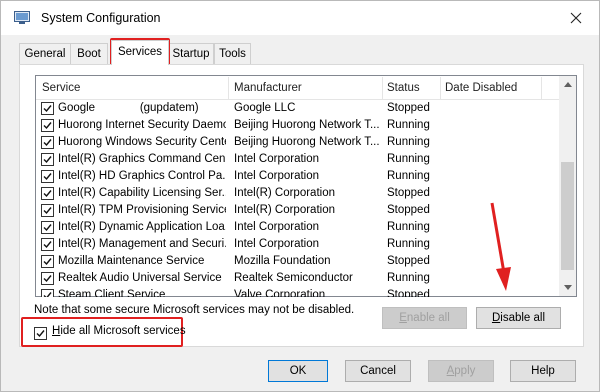 This screenshot has width=600, height=392. What do you see at coordinates (59, 88) in the screenshot?
I see `column-header-service: Service` at bounding box center [59, 88].